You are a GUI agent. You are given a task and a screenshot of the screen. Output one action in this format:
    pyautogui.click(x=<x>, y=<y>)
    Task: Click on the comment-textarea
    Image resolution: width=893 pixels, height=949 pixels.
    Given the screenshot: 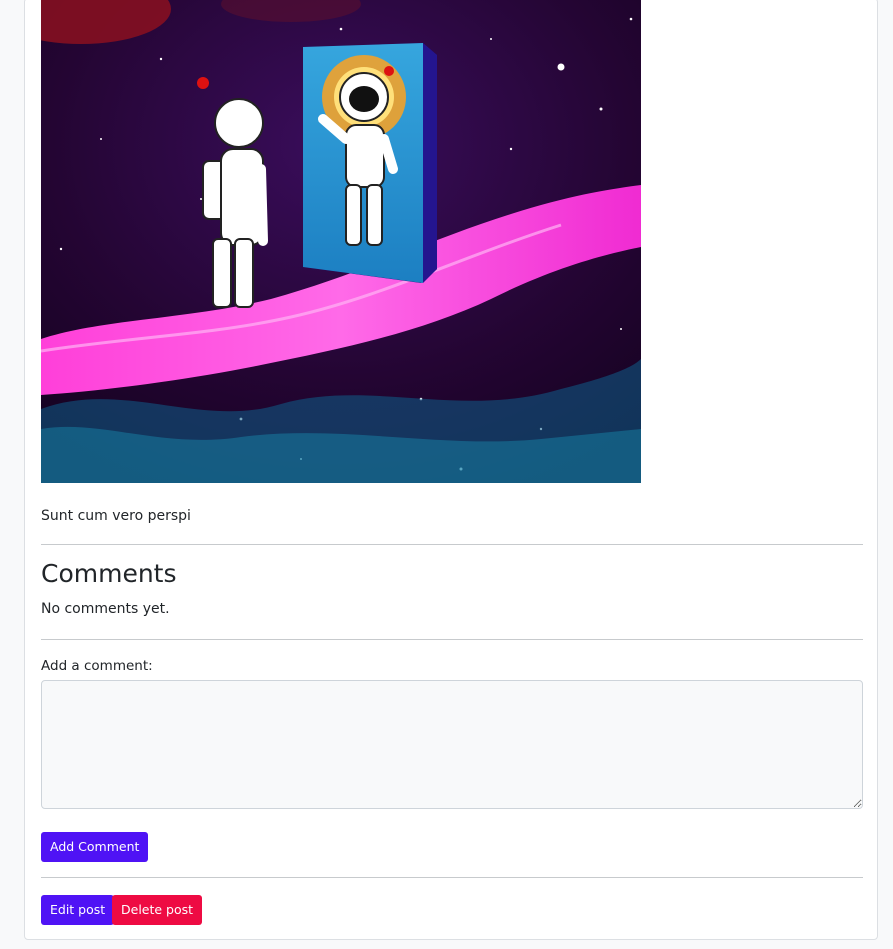 What is the action you would take?
    pyautogui.click(x=452, y=744)
    